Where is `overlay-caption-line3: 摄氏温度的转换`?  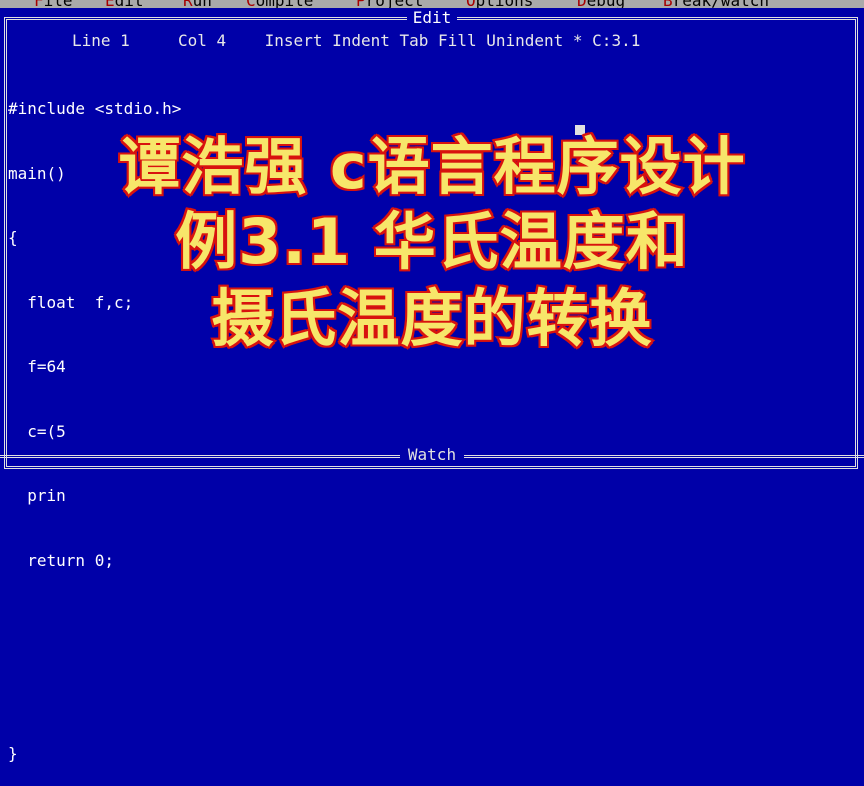
overlay-caption-line3: 摄氏温度的转换 is located at coordinates (431, 318).